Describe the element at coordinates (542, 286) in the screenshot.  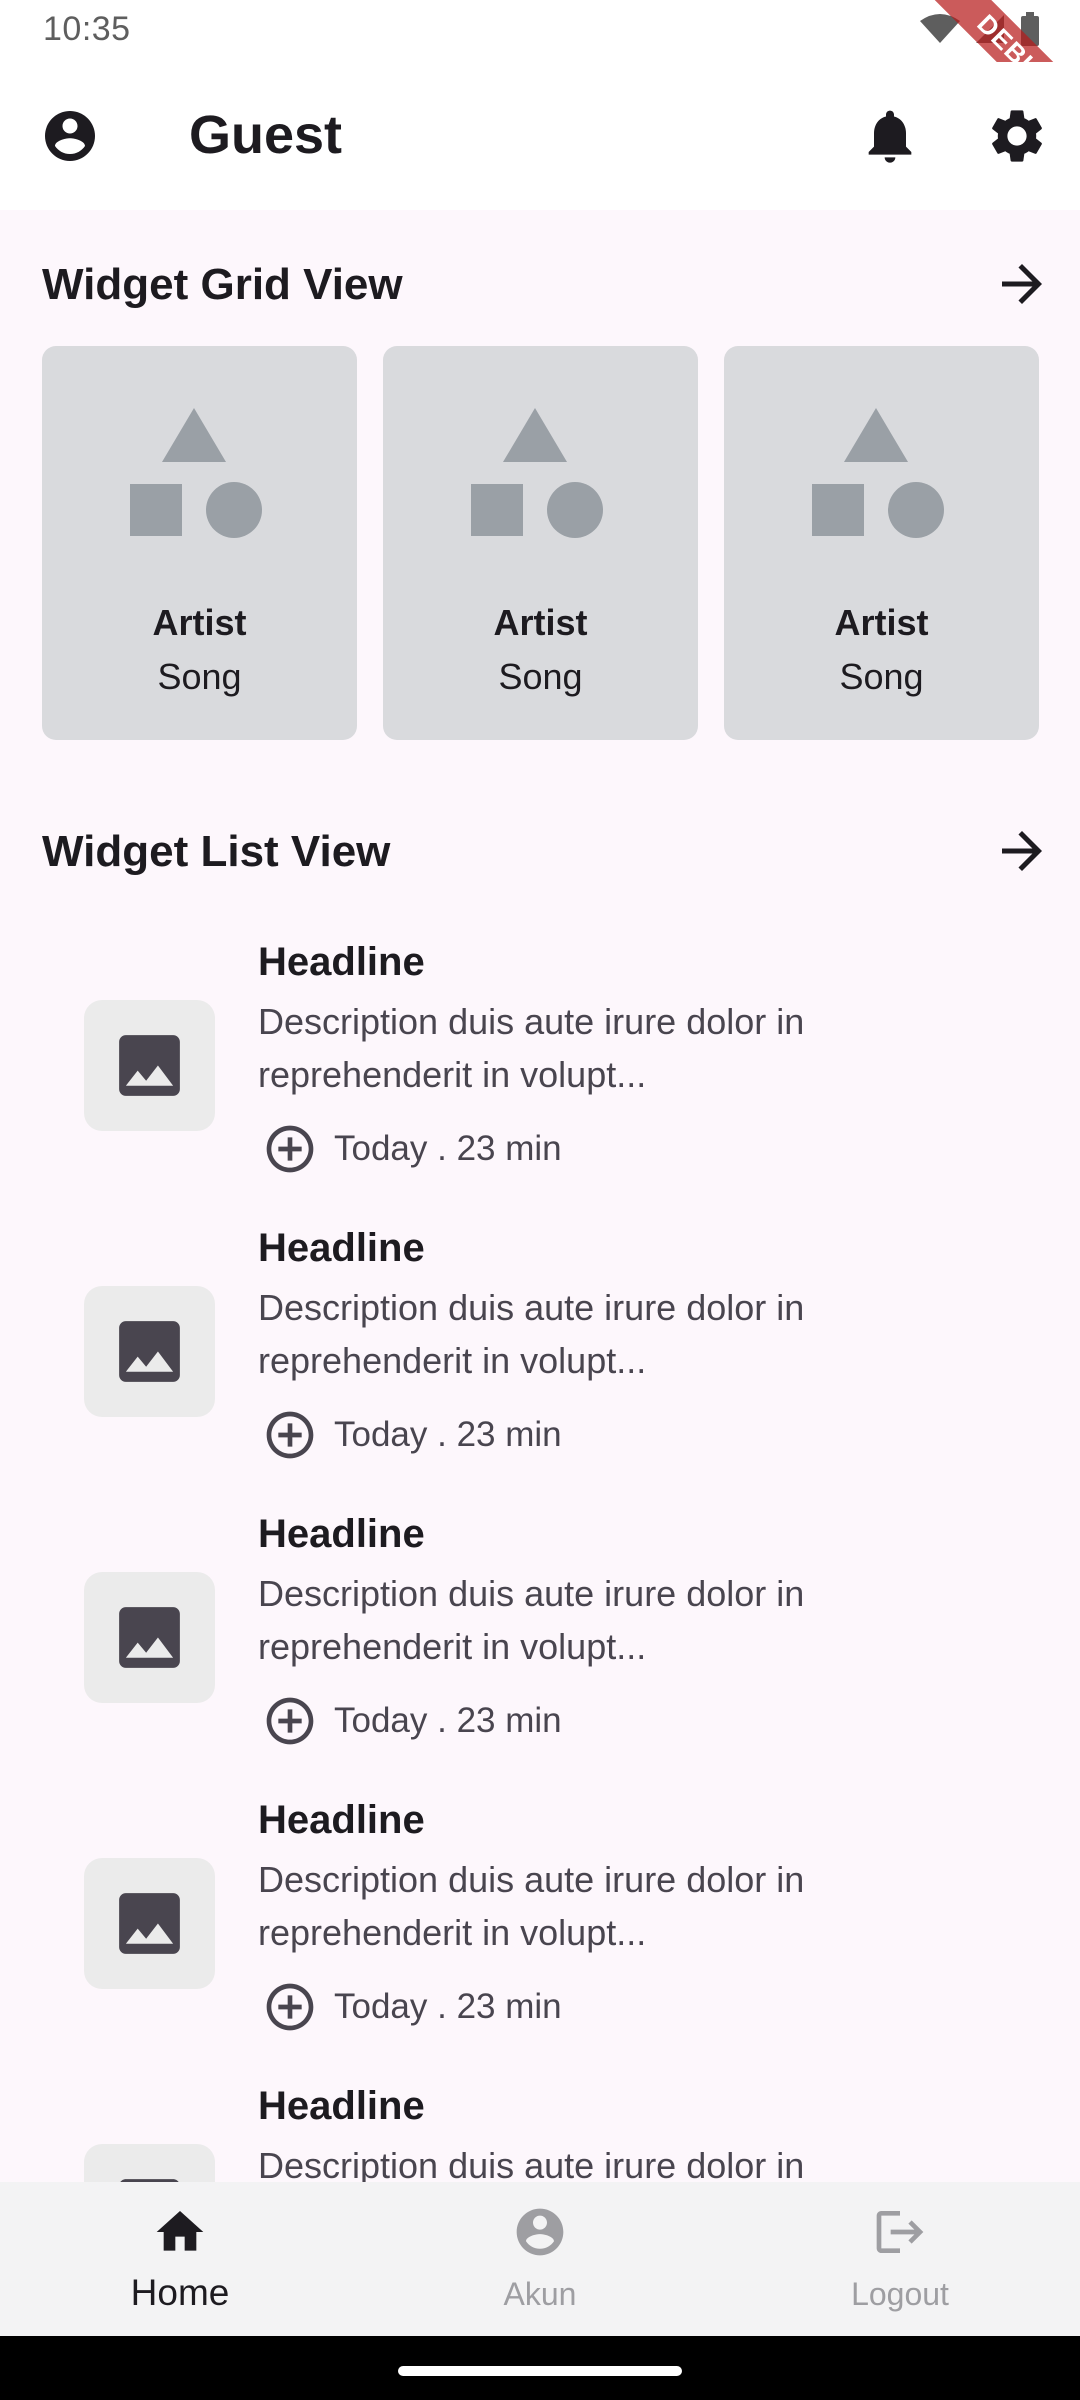
I see `grid-section-header: Widget Grid View` at that location.